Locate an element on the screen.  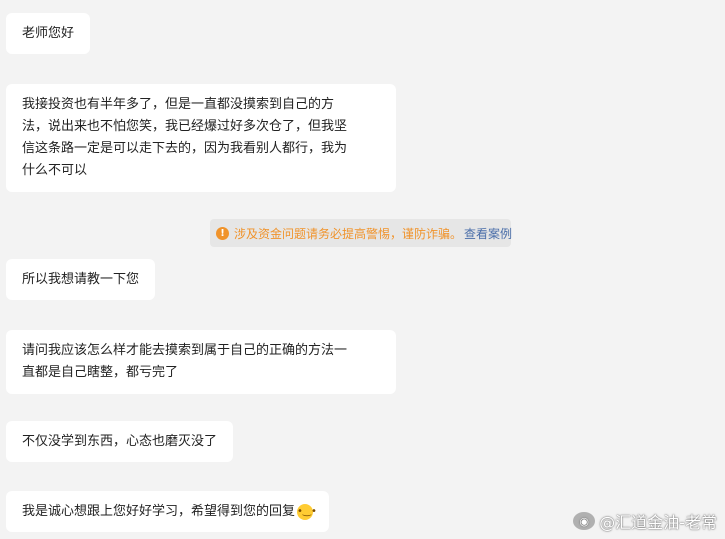
crying-face-emoji-icon: •‿• is located at coordinates (307, 511).